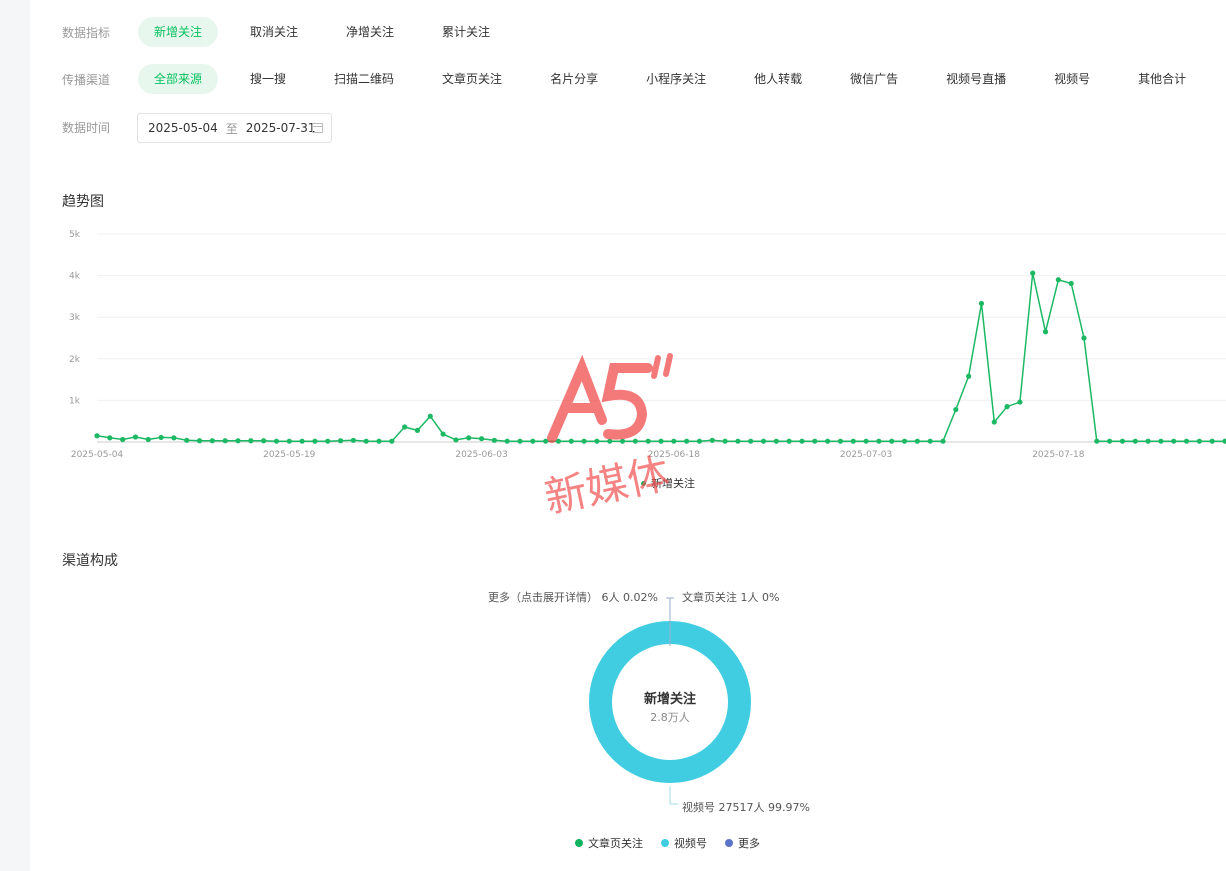 The height and width of the screenshot is (871, 1226). I want to click on channel-option: 搜一搜, so click(268, 79).